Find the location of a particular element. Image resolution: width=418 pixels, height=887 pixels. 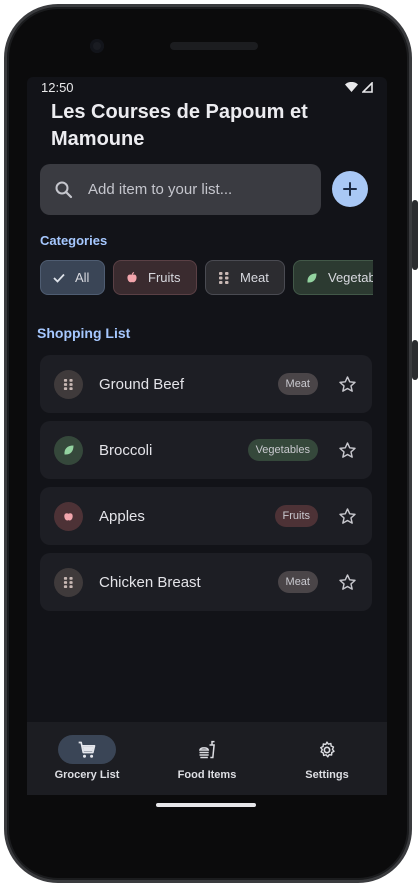

nav-grocery-list-label: Grocery List is located at coordinates (87, 775).